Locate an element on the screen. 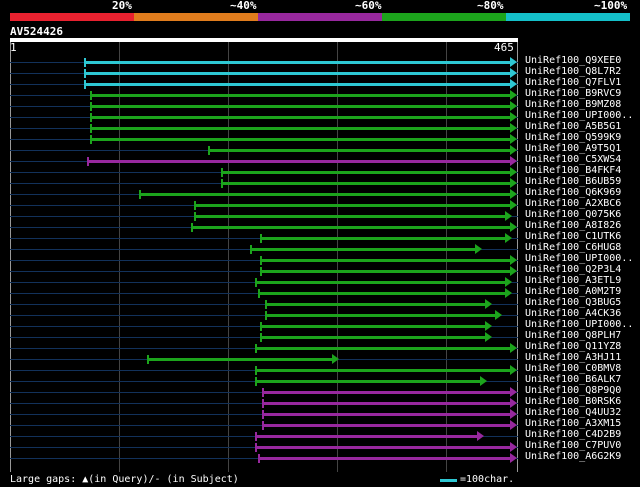  legend-label-60: ~60% is located at coordinates (368, 6).